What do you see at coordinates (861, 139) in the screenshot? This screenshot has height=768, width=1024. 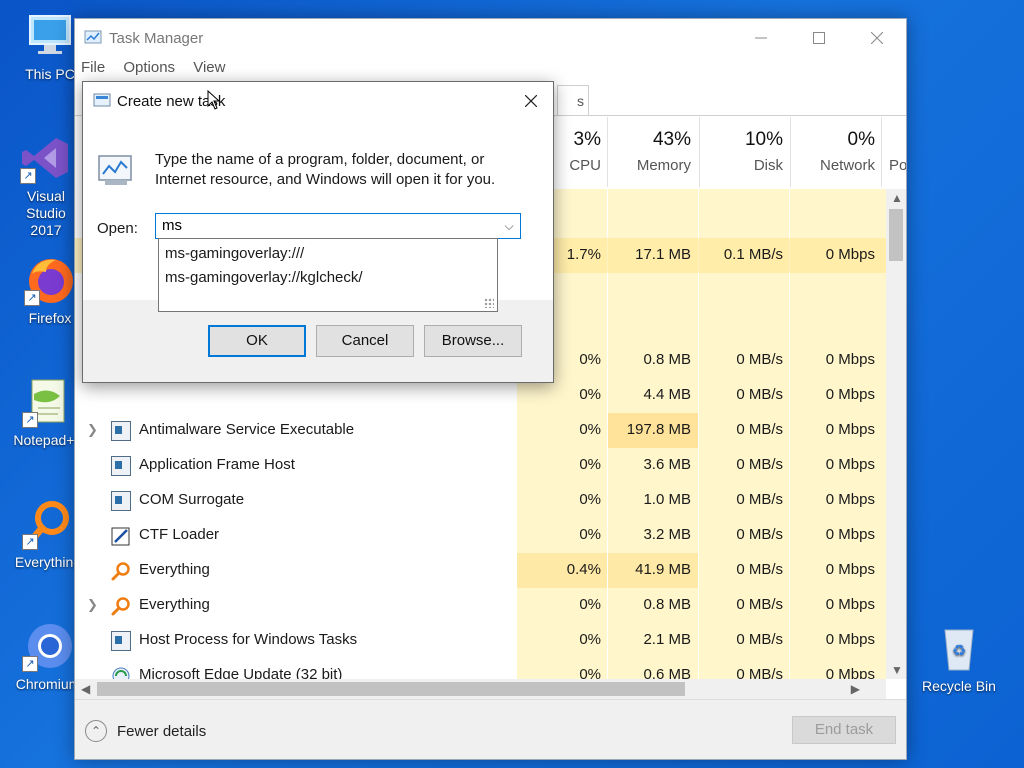 I see `network-percent: 0%` at bounding box center [861, 139].